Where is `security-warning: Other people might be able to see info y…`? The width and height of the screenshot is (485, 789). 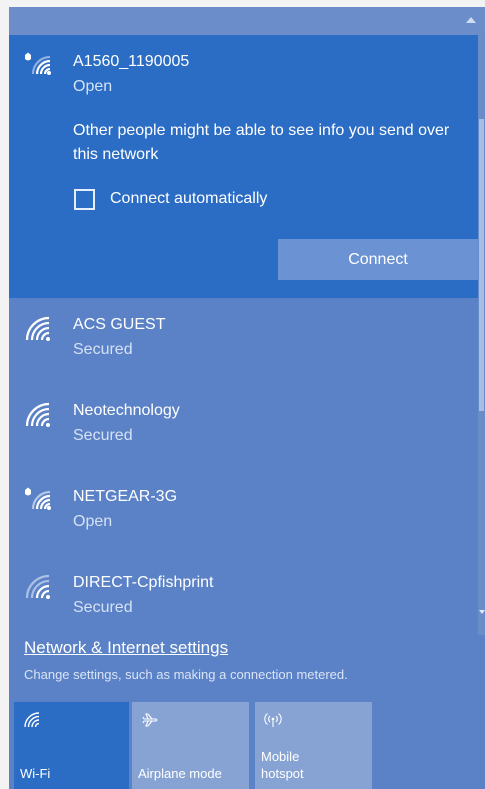 security-warning: Other people might be able to see info y… is located at coordinates (261, 142).